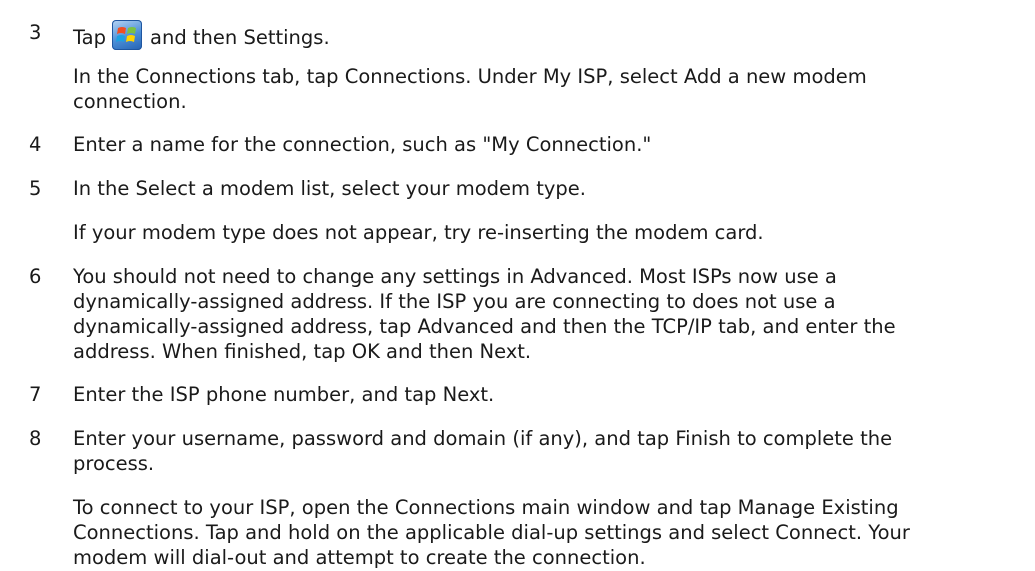  I want to click on step-number: 3, so click(35, 32).